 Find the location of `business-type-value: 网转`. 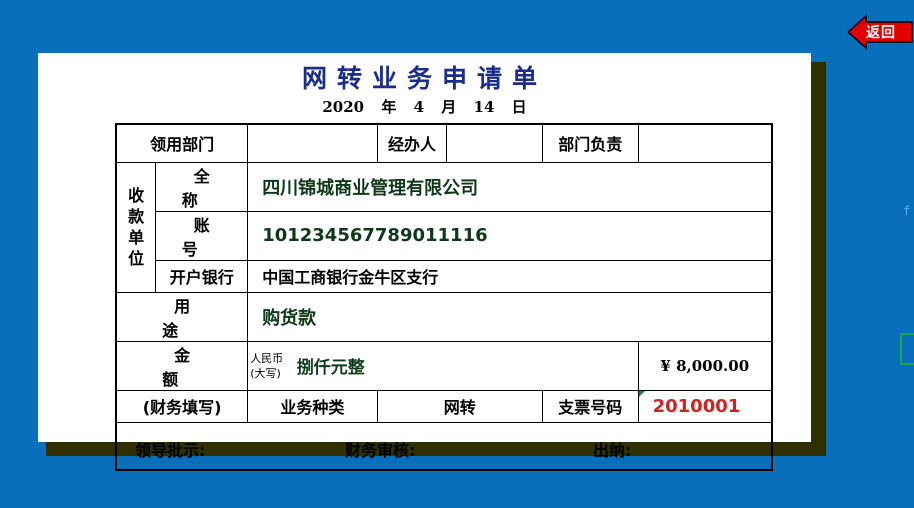

business-type-value: 网转 is located at coordinates (459, 406).